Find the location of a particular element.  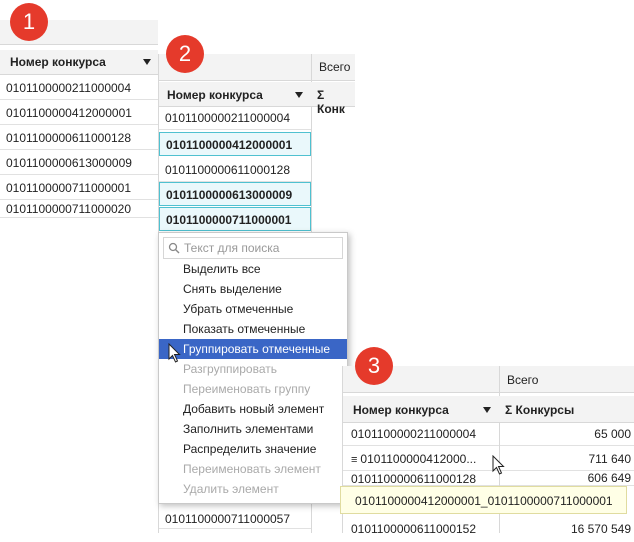

panel-2-column-header-row: Номер конкурса Σ Конк is located at coordinates (257, 99).